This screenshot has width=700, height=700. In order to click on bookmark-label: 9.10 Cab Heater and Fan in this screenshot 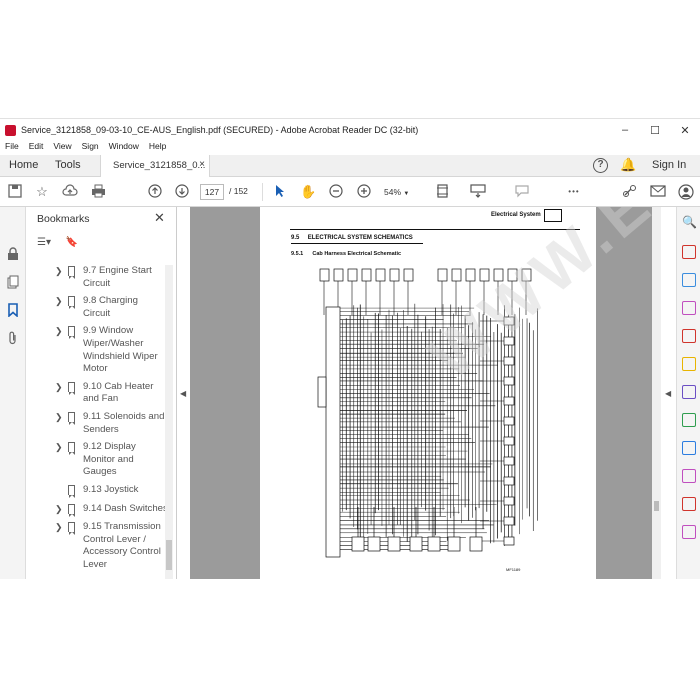, I will do `click(118, 392)`.